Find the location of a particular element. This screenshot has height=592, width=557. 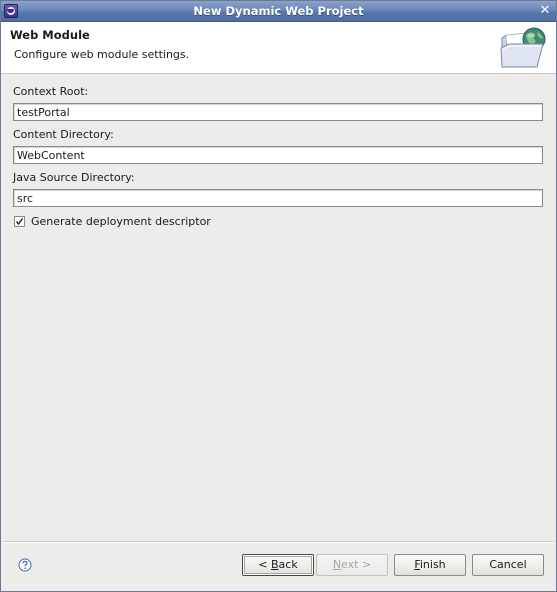

java-source-directory-input is located at coordinates (278, 198).